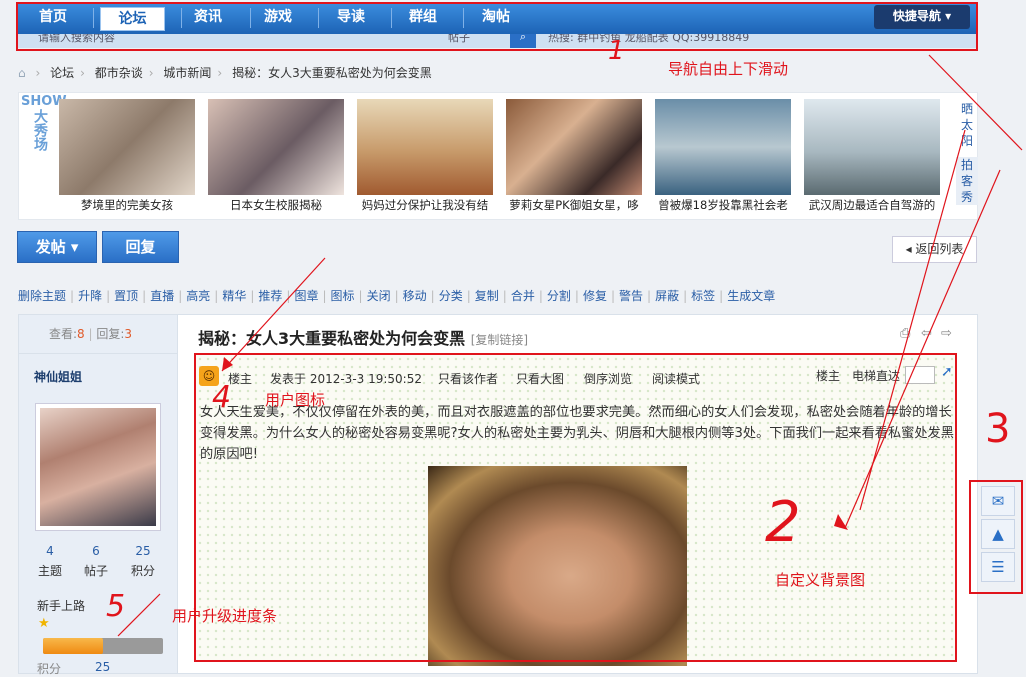 The image size is (1026, 677). I want to click on annotation-number-4: 4, so click(222, 397).